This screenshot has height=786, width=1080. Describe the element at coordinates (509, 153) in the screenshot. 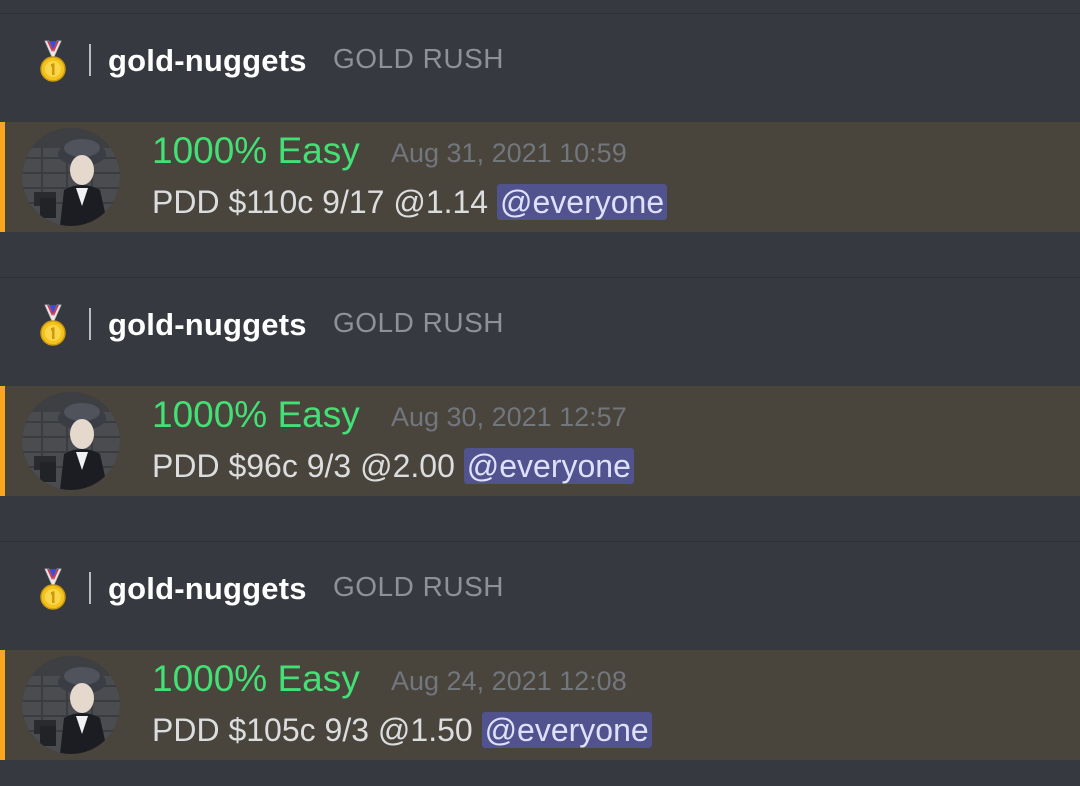

I see `message-timestamp: Aug 31, 2021 10:59` at that location.